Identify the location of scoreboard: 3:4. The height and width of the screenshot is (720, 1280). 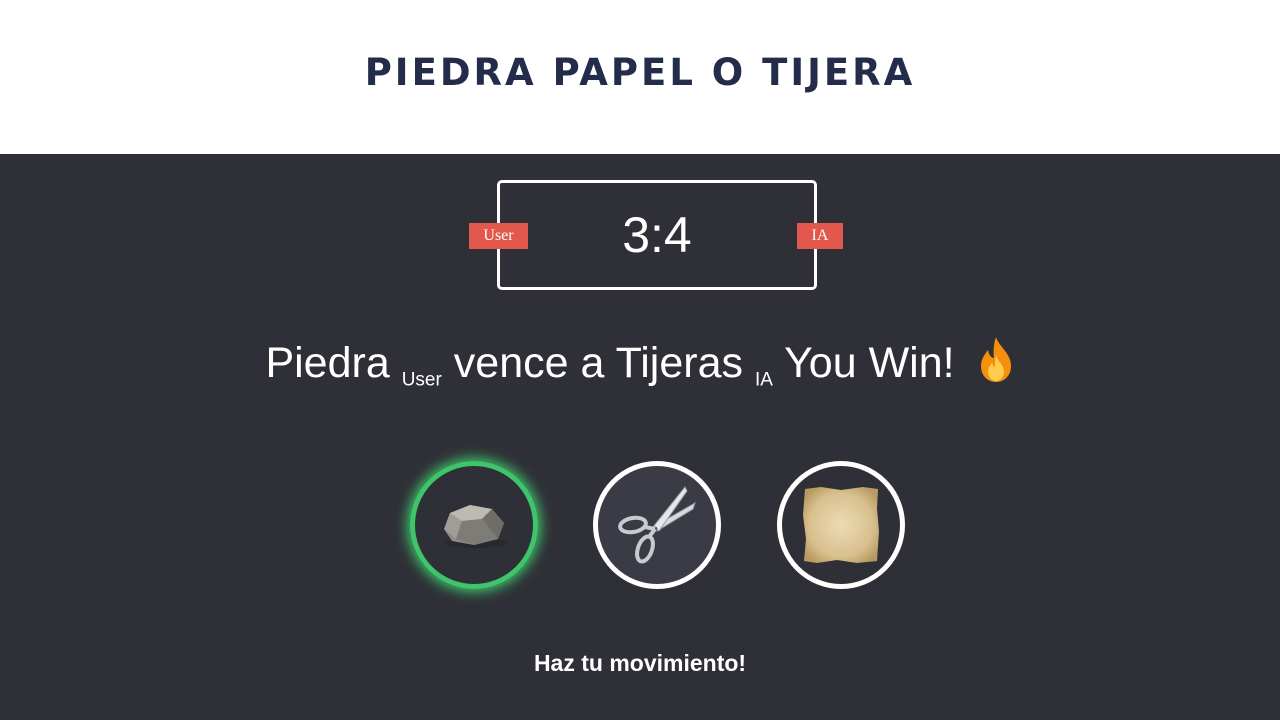
(657, 235).